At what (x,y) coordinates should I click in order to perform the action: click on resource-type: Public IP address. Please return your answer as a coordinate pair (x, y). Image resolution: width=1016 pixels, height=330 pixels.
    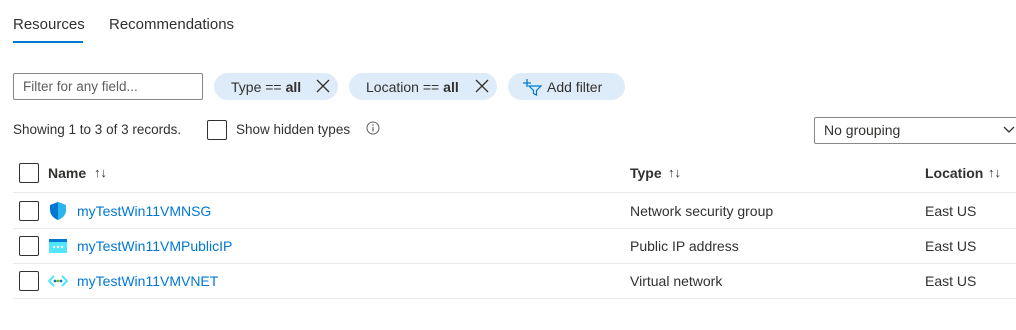
    Looking at the image, I should click on (684, 246).